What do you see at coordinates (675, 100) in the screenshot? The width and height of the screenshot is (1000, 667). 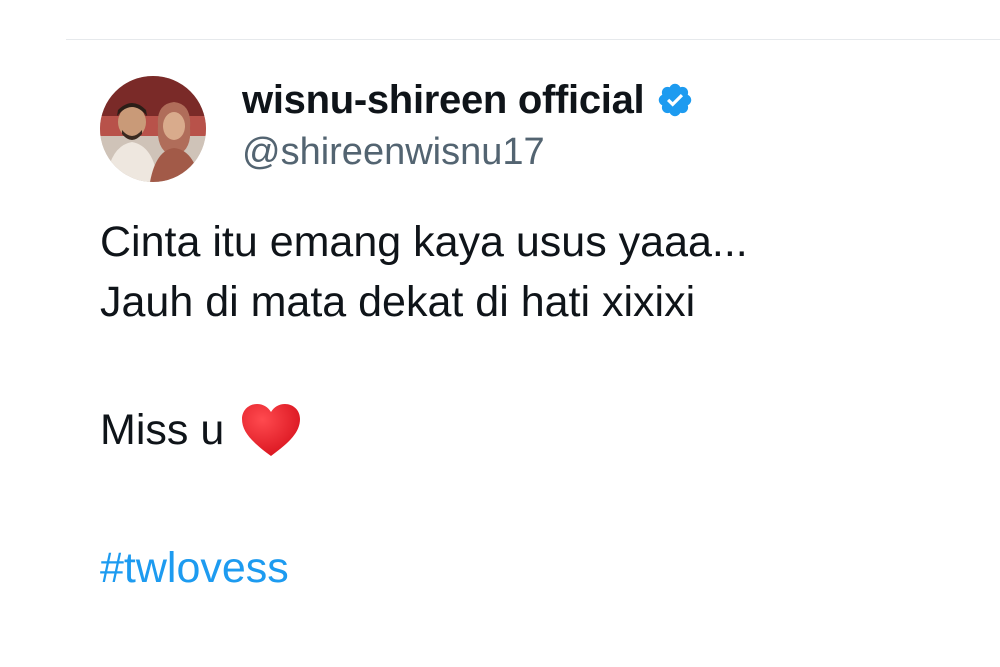 I see `verified-badge-icon` at bounding box center [675, 100].